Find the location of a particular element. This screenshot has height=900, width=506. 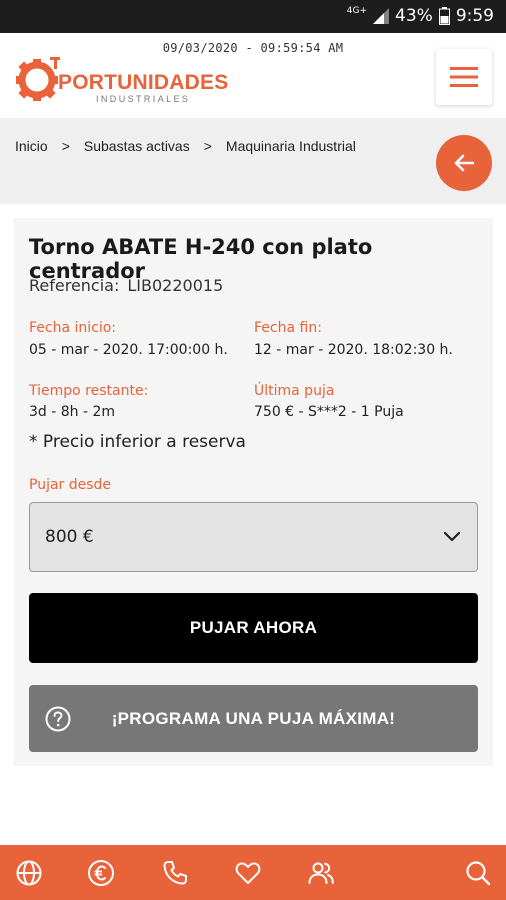

bid-amount-select: 800 € is located at coordinates (253, 537).